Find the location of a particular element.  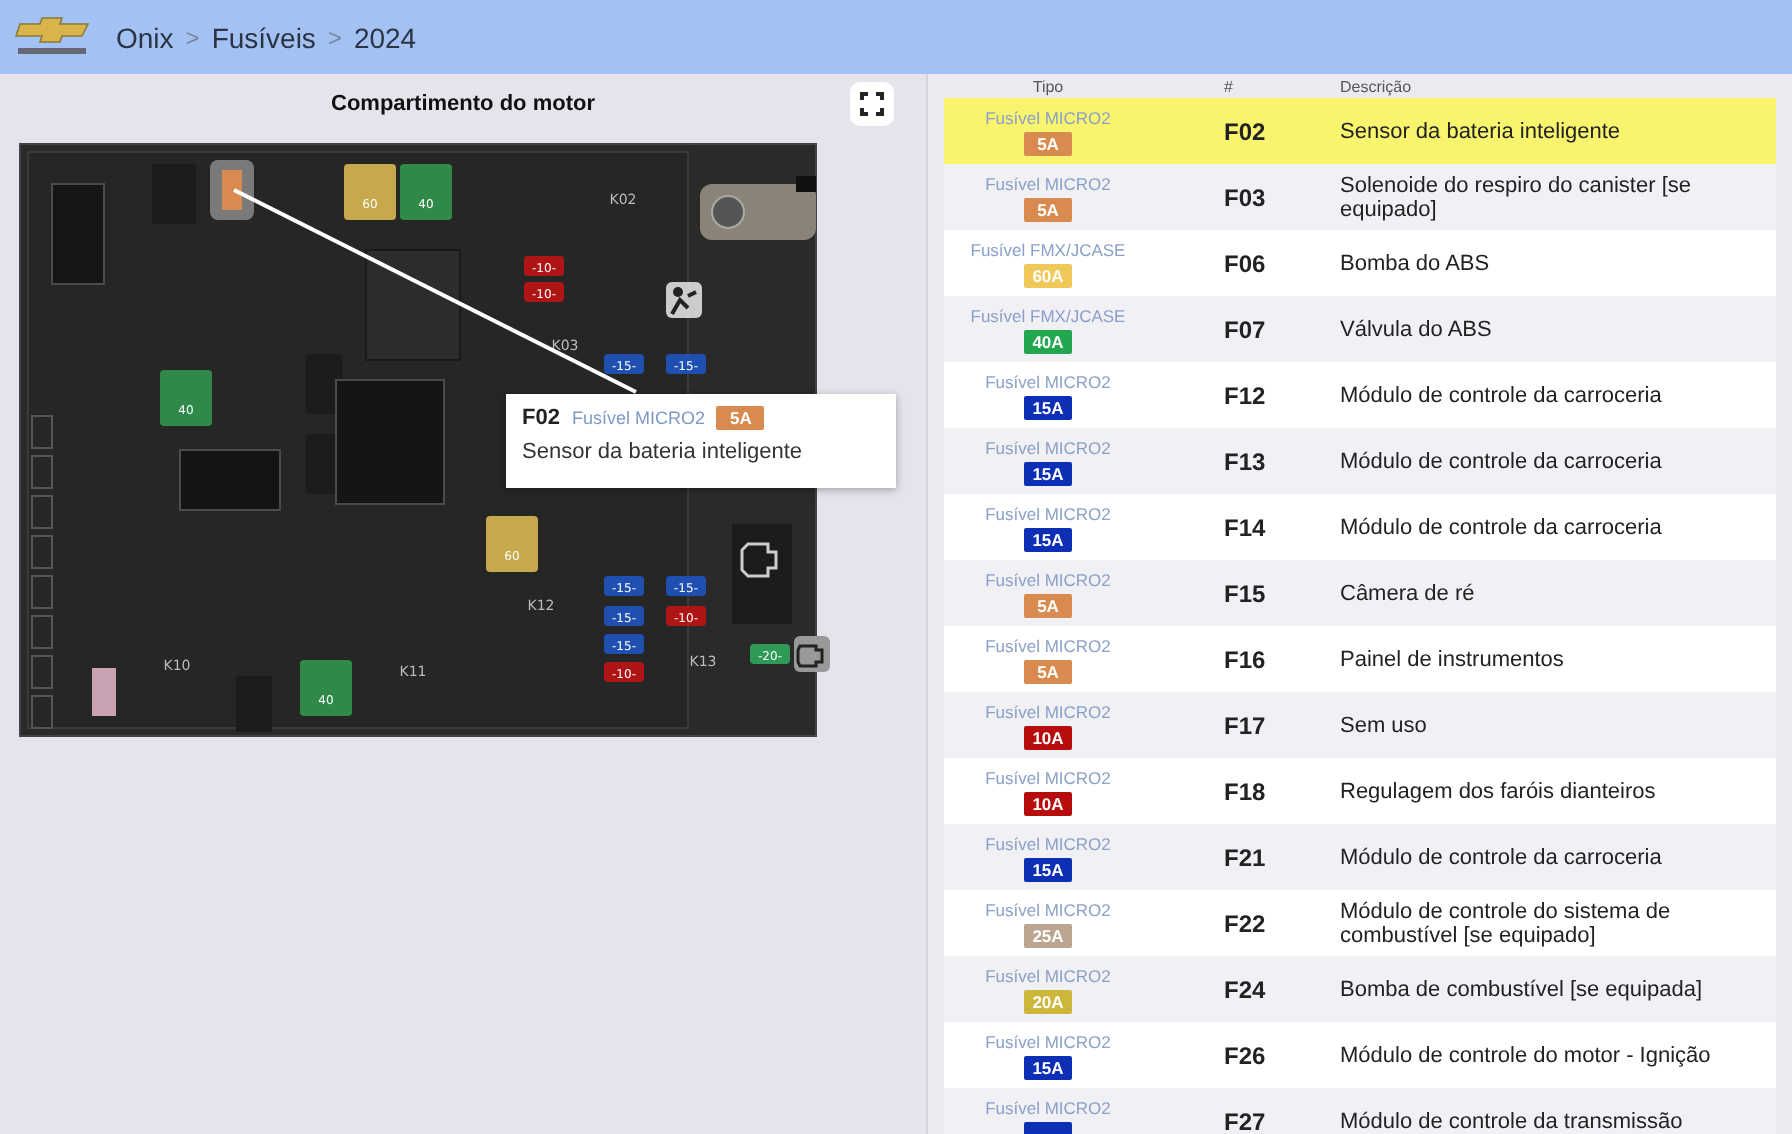

fuse-description: Bomba do ABS is located at coordinates (1416, 263).